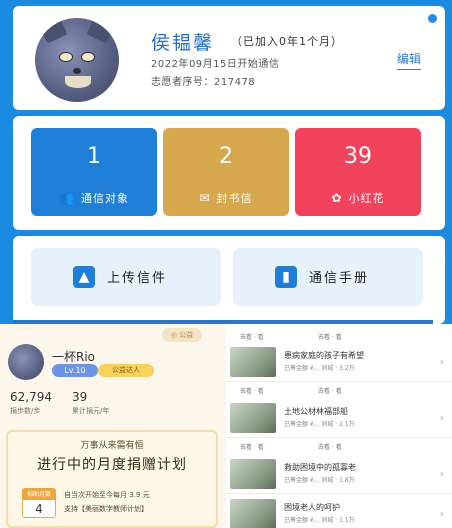  What do you see at coordinates (39, 509) in the screenshot?
I see `calendar-value: 4` at bounding box center [39, 509].